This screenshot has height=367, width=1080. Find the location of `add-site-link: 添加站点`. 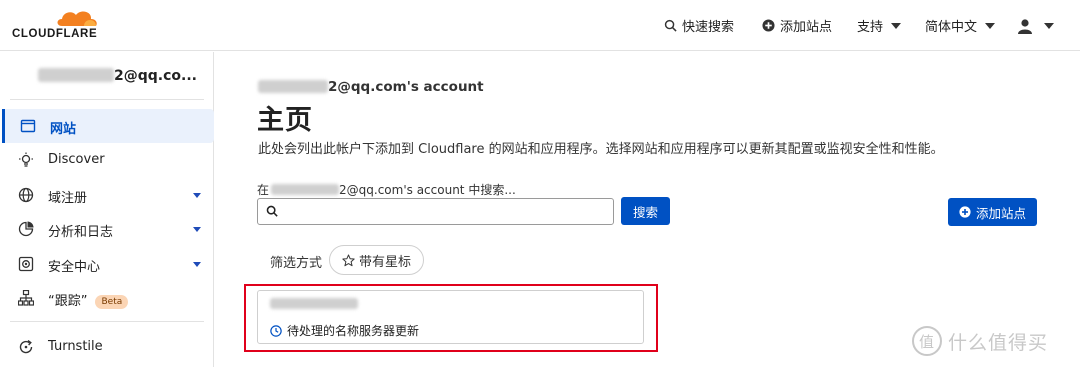

add-site-link: 添加站点 is located at coordinates (797, 25).